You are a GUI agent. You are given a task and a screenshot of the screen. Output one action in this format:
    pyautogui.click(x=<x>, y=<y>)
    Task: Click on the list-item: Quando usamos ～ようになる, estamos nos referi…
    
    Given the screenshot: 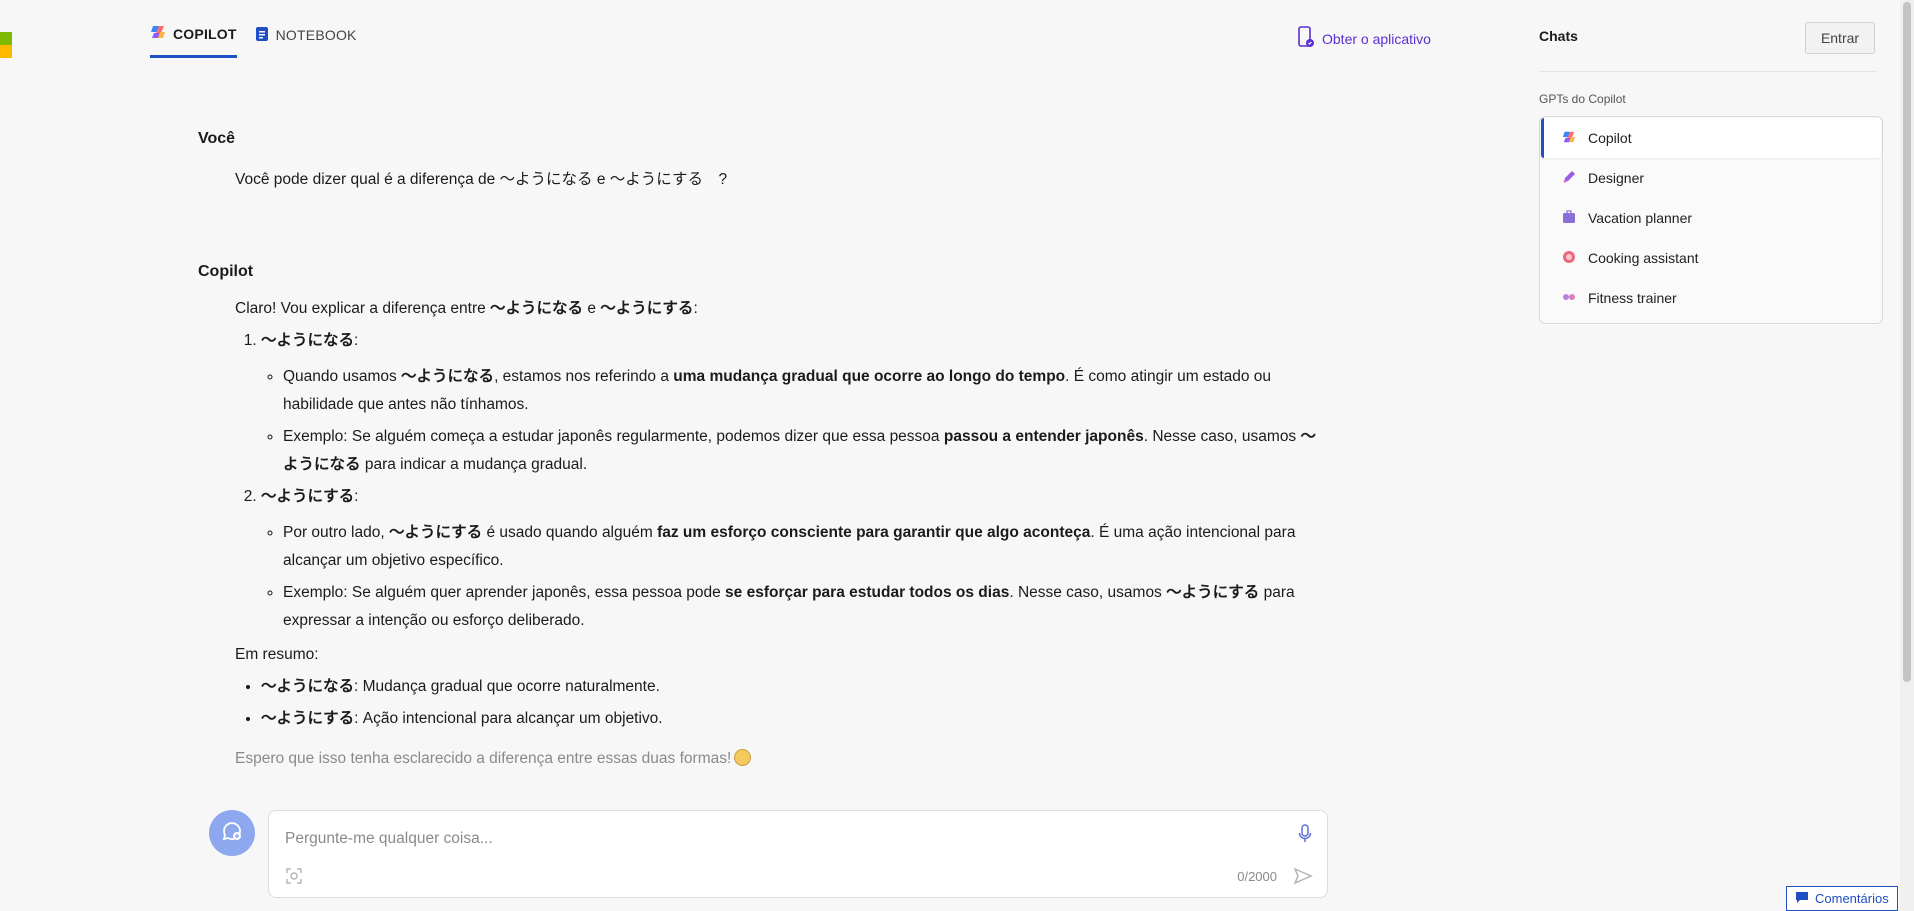 What is the action you would take?
    pyautogui.click(x=805, y=391)
    